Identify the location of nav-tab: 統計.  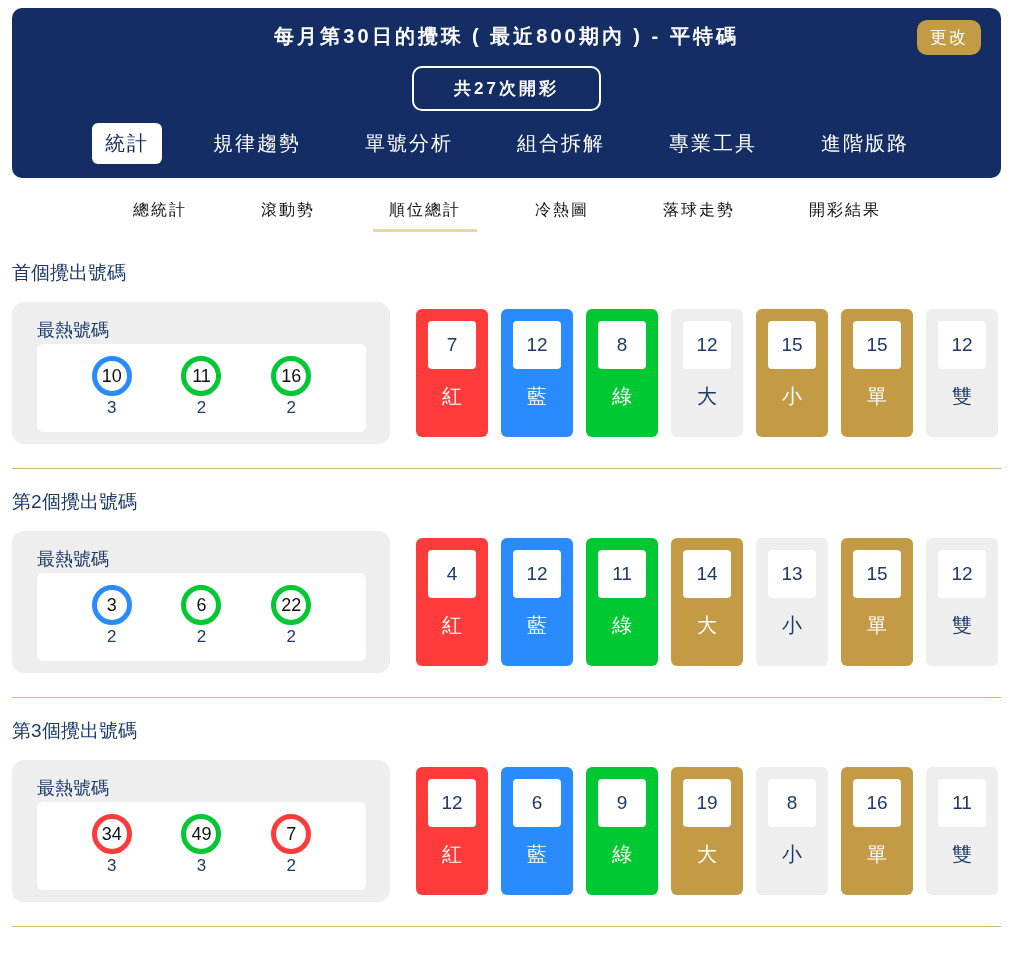
(126, 143).